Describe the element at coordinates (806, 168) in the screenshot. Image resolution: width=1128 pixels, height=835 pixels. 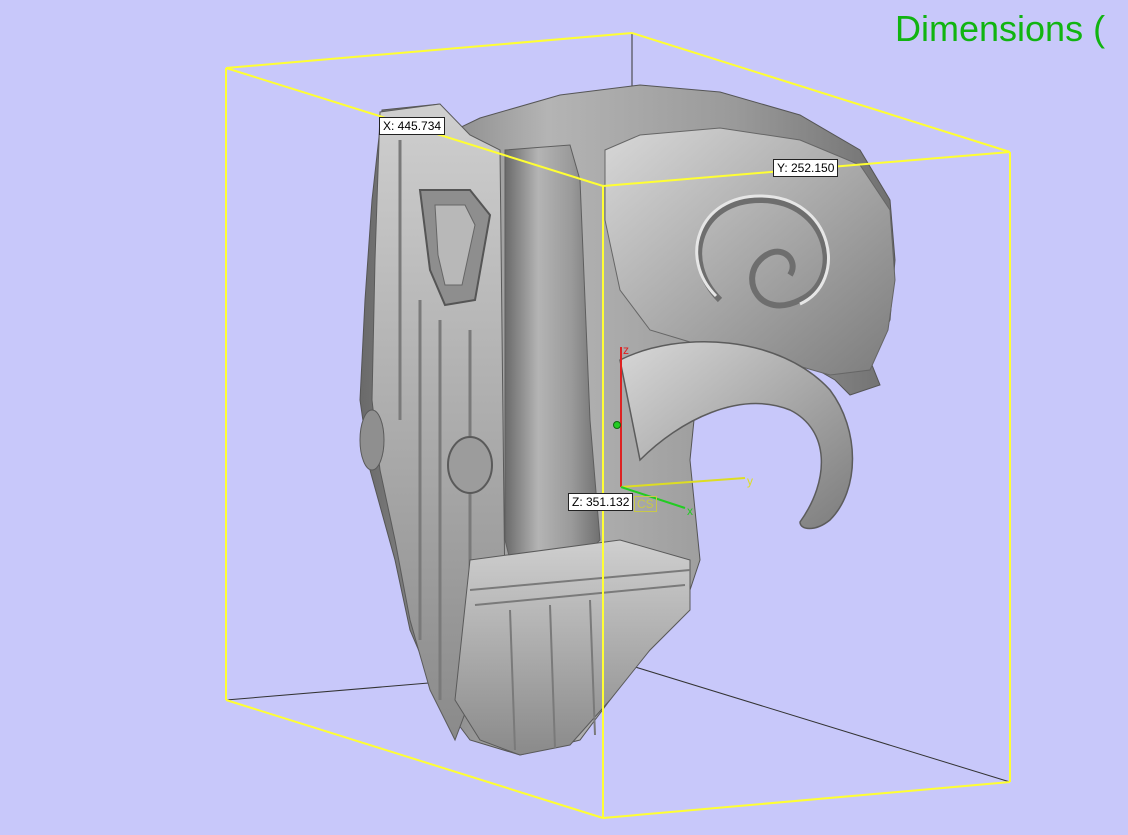
I see `dimension-y-label: Y: 252.150` at that location.